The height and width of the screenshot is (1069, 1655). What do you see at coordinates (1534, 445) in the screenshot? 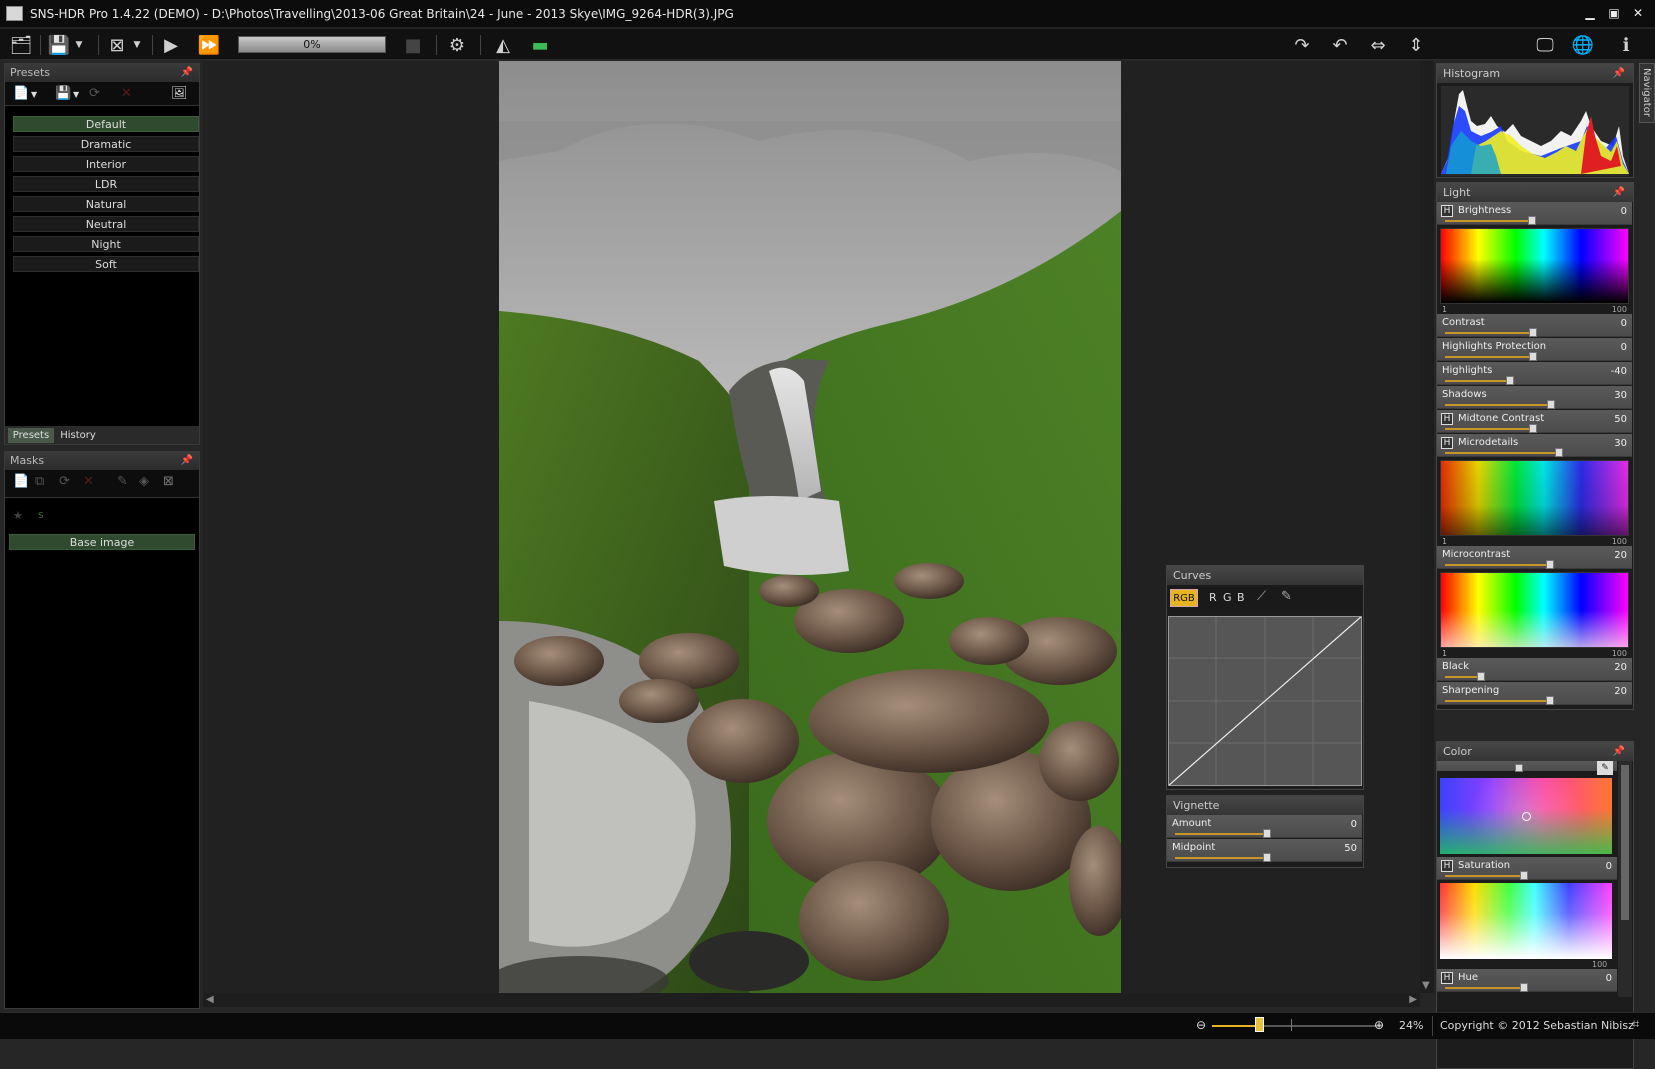
I see `slider-microdetails: H Microdetails 30` at bounding box center [1534, 445].